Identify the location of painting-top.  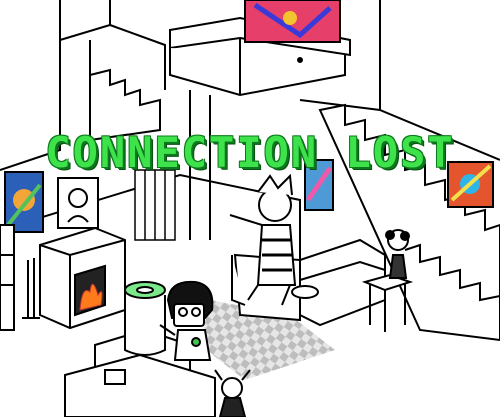
(292, 21).